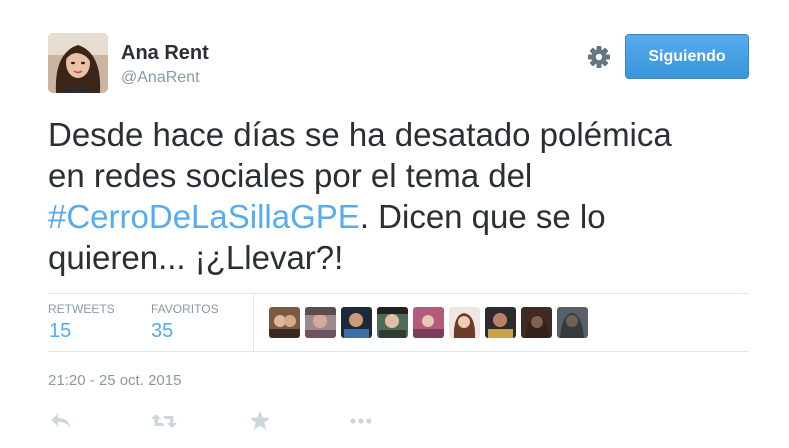  I want to click on tweet-text-line1: Desde hace días se ha desatado polémica, so click(360, 134).